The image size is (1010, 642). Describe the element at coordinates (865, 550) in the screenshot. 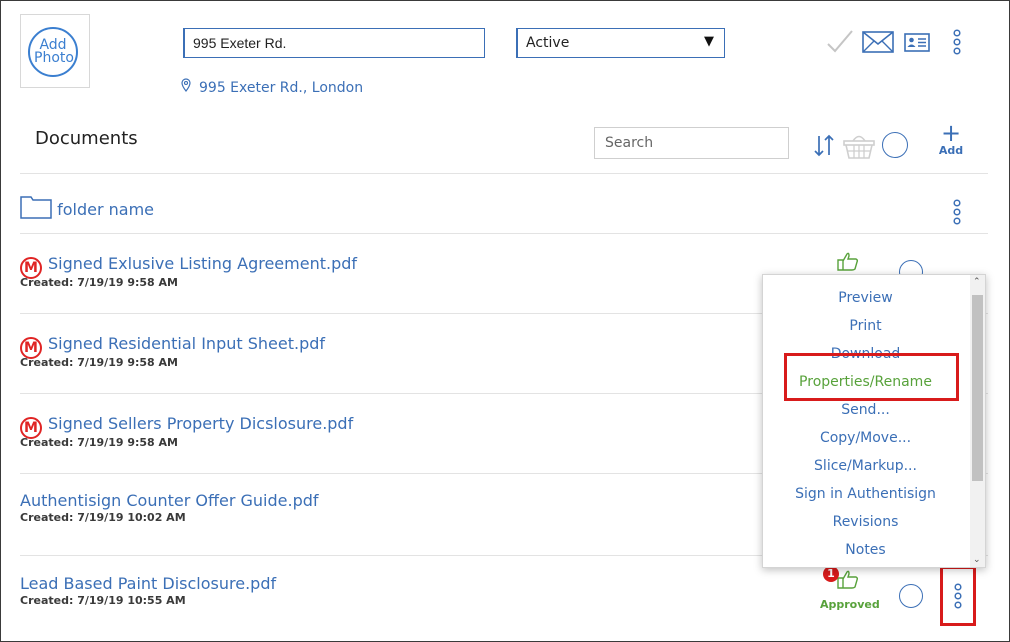

I see `menu-item-notes: Notes` at that location.